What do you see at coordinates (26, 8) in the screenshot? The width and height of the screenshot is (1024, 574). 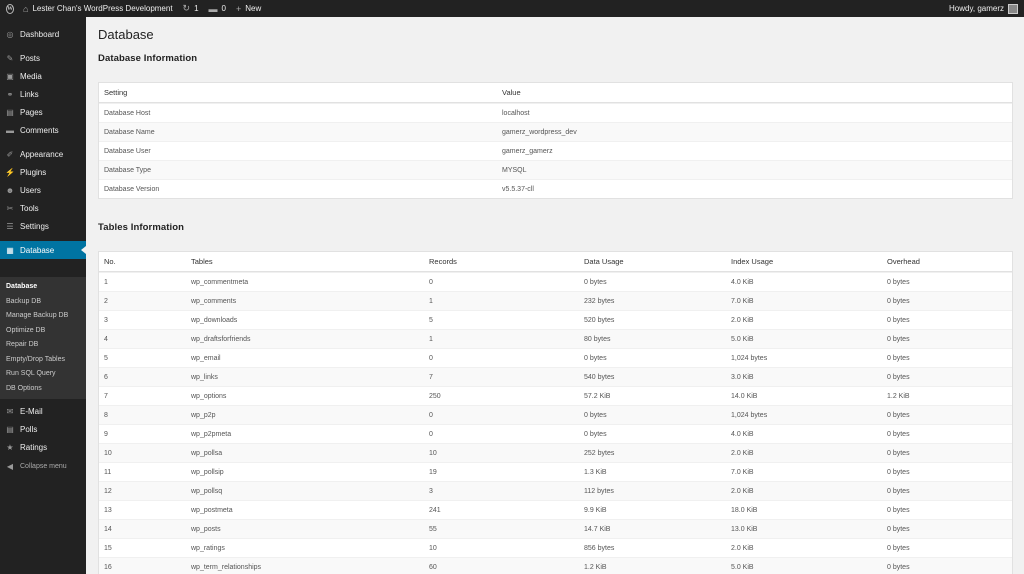 I see `home-icon: ⌂` at bounding box center [26, 8].